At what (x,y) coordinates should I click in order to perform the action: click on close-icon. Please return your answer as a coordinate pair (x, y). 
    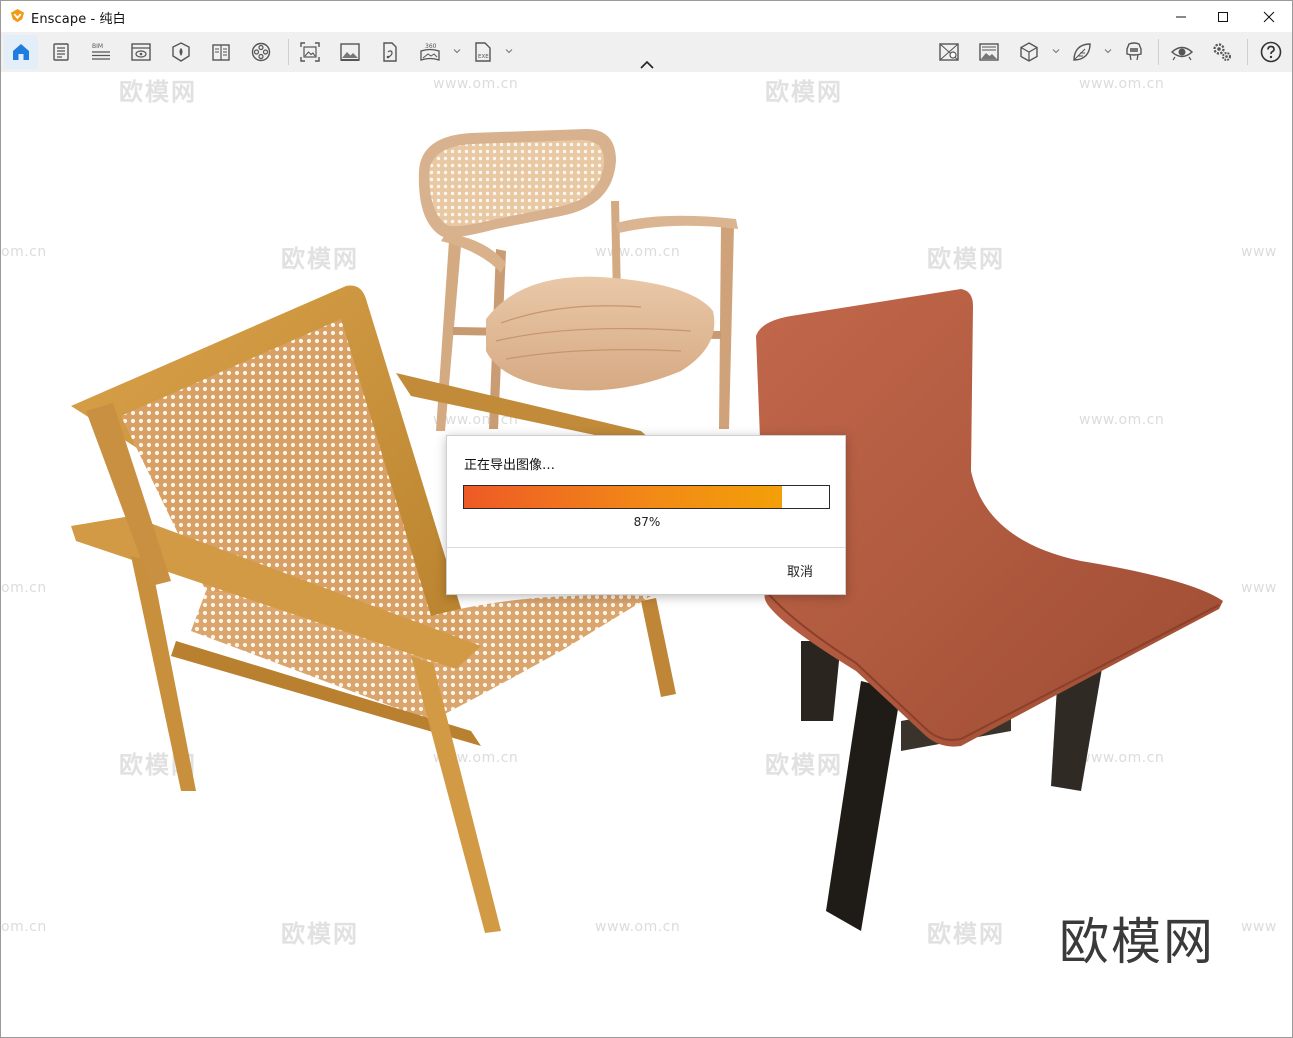
    Looking at the image, I should click on (1269, 16).